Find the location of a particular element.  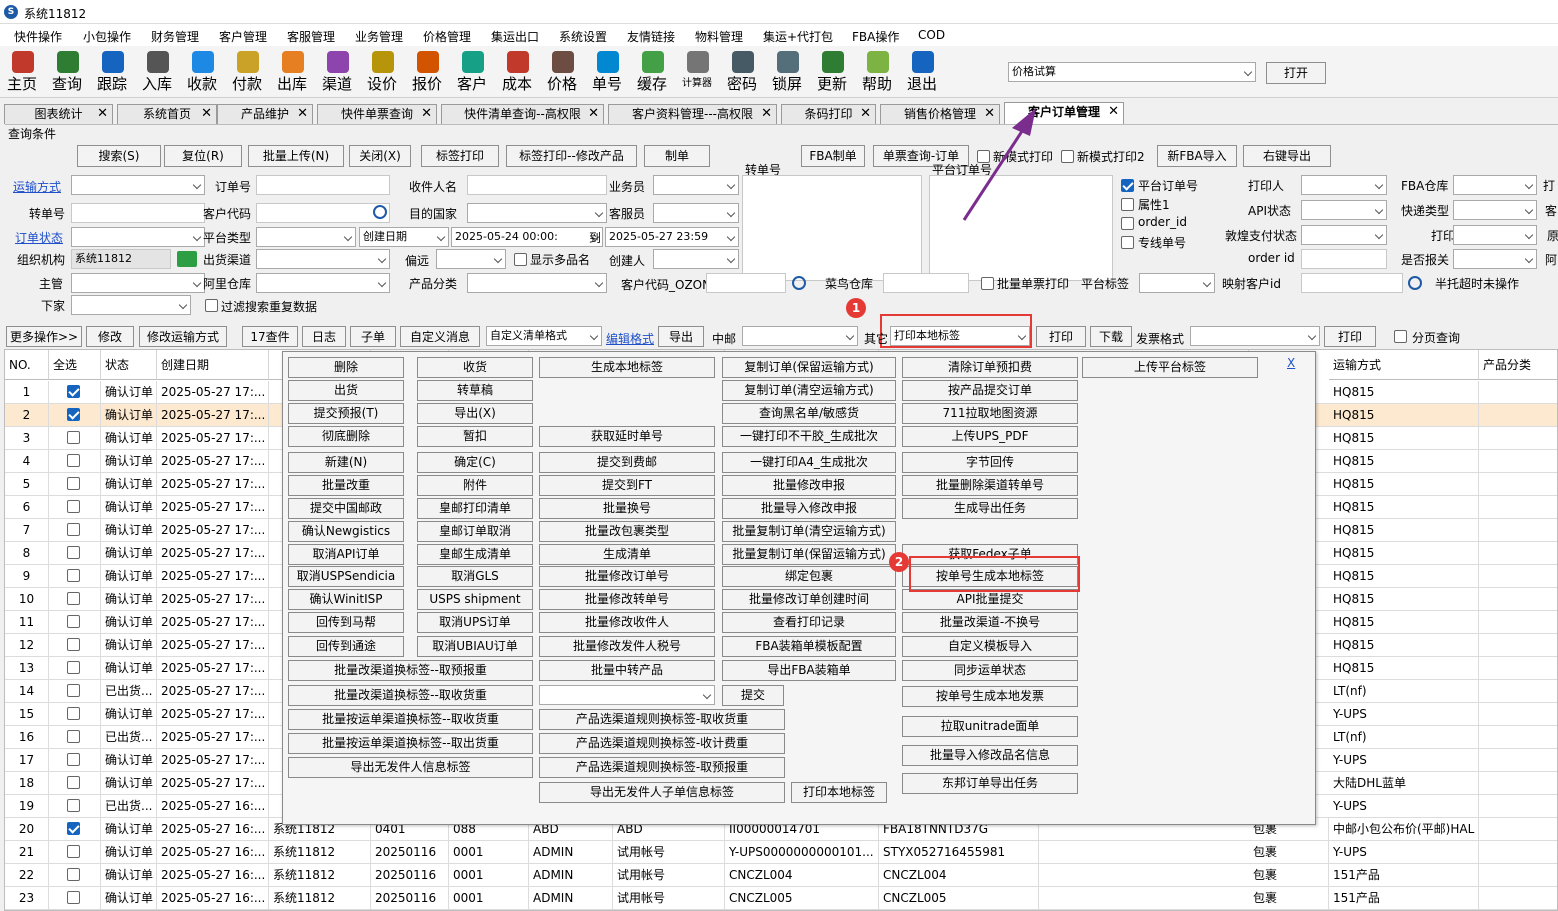

dh-pay-combo is located at coordinates (1344, 235).